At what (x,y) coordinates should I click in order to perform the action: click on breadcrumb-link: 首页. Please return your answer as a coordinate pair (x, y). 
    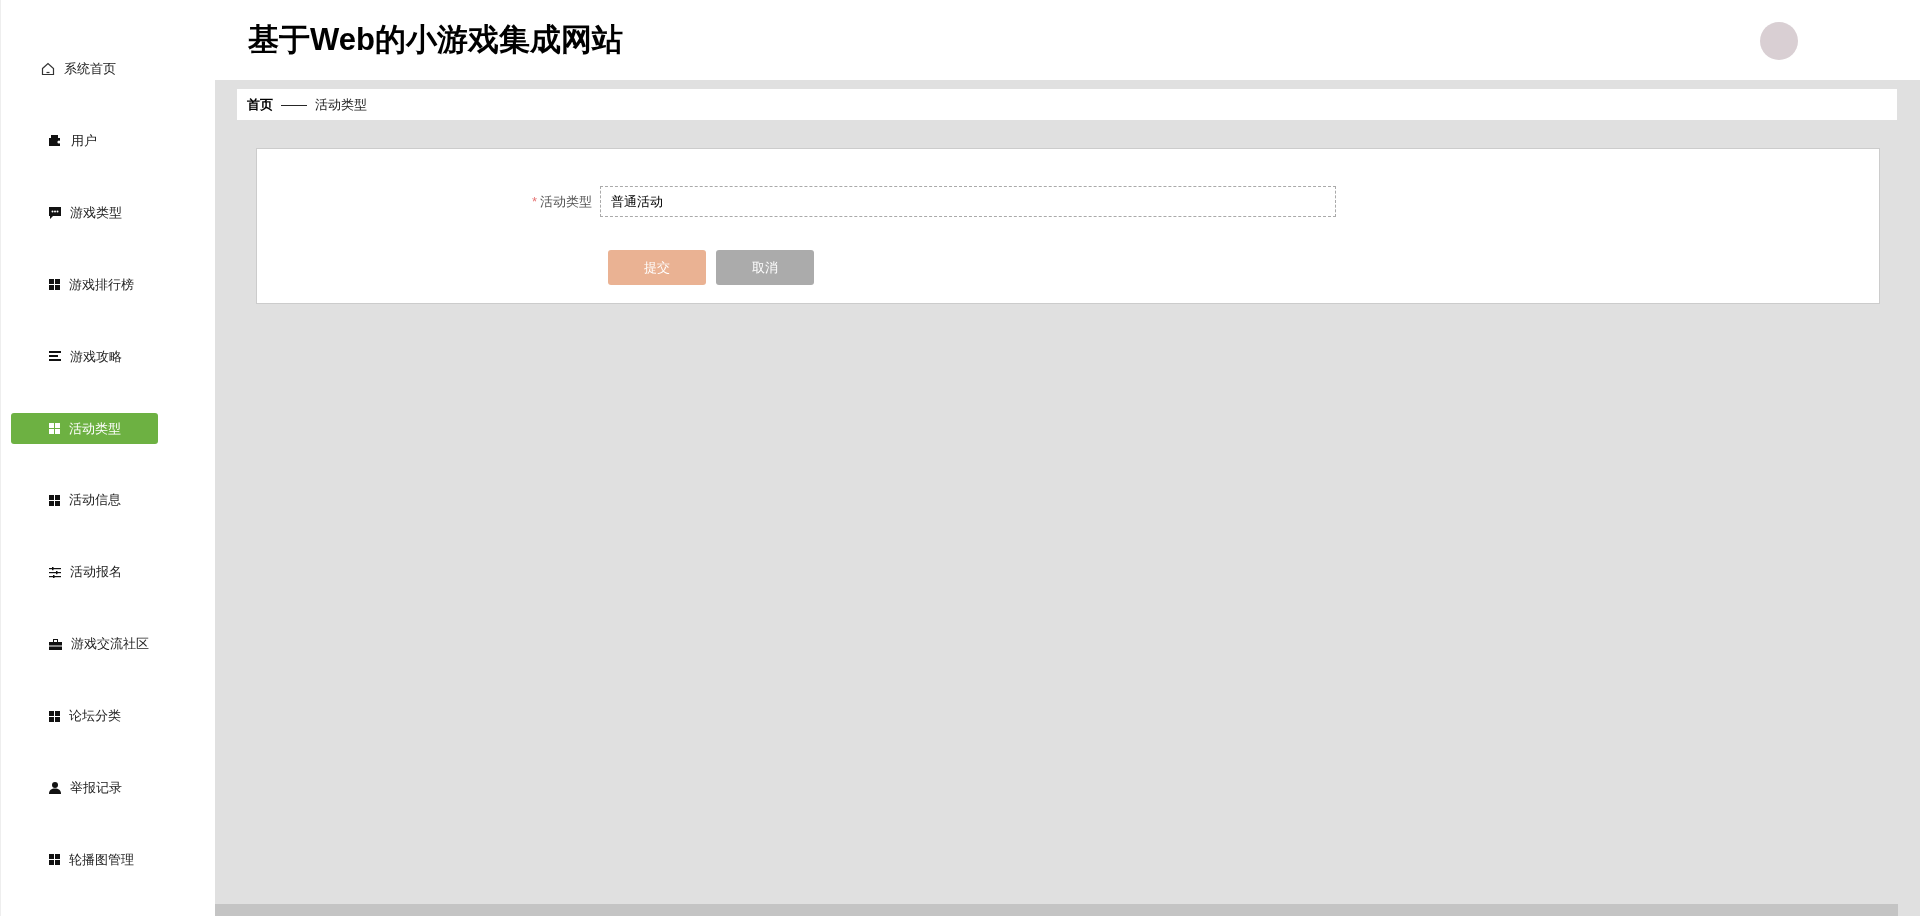
    Looking at the image, I should click on (260, 104).